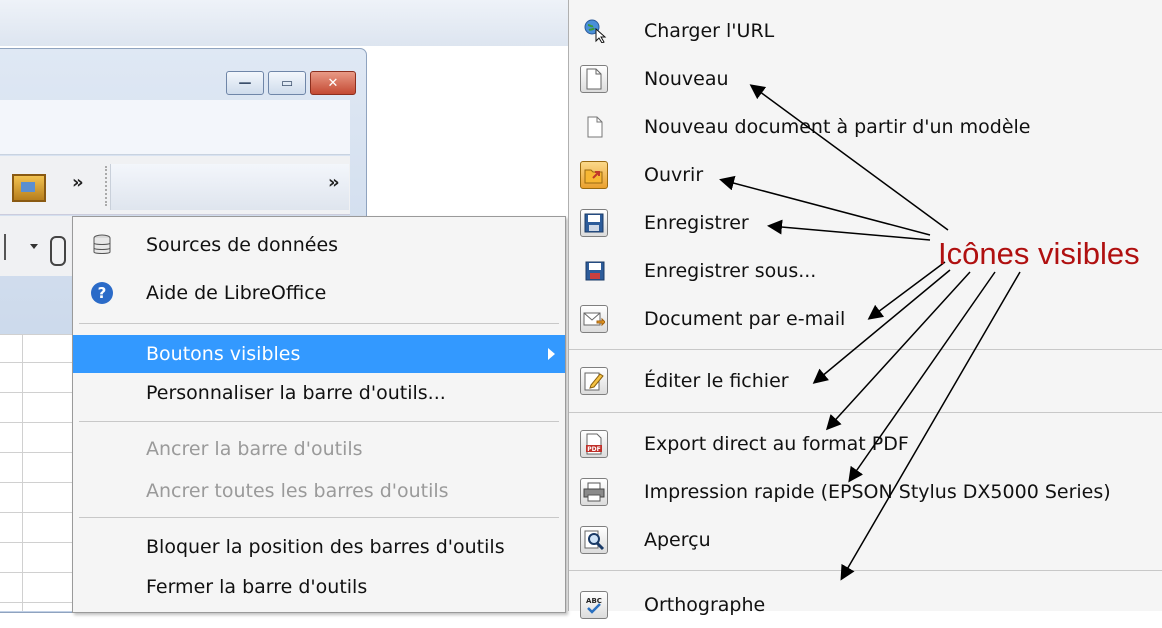 This screenshot has height=628, width=1162. What do you see at coordinates (594, 540) in the screenshot?
I see `preview-icon` at bounding box center [594, 540].